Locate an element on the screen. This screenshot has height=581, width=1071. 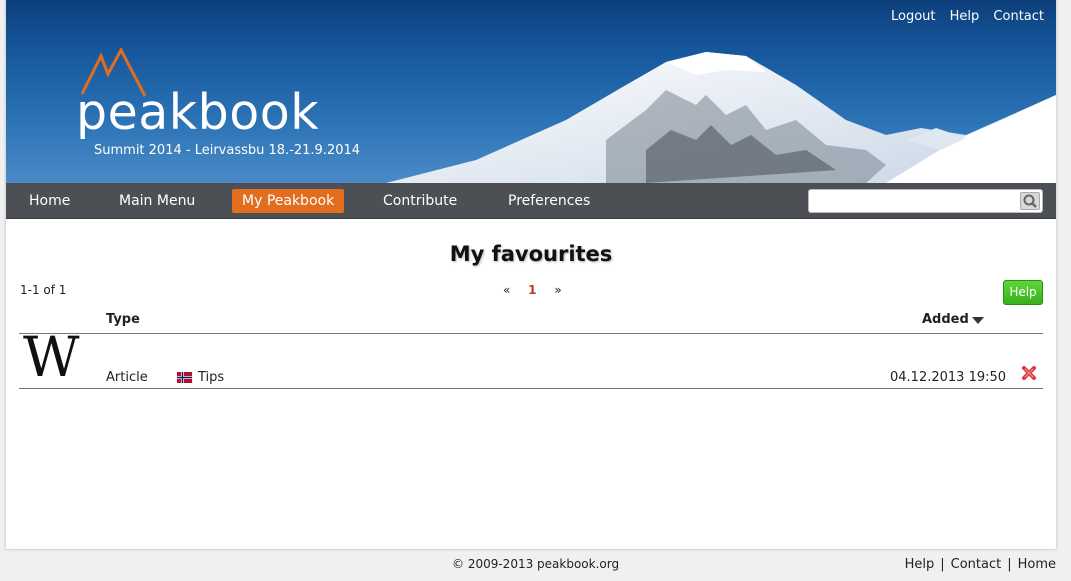
pager-prev: « is located at coordinates (506, 290).